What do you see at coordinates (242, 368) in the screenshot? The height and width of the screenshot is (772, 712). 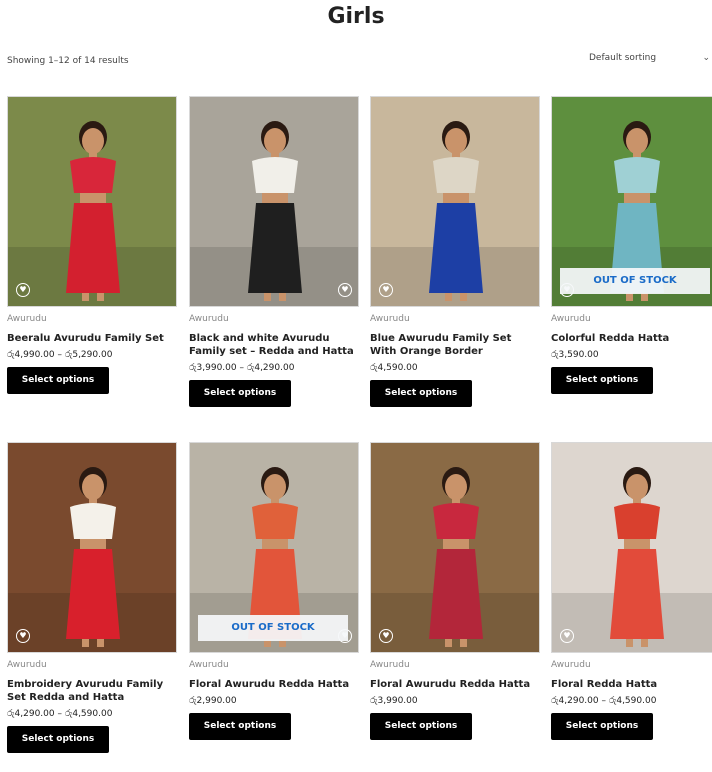 I see `product-price: රු3,990.00 – රු4,290.00` at bounding box center [242, 368].